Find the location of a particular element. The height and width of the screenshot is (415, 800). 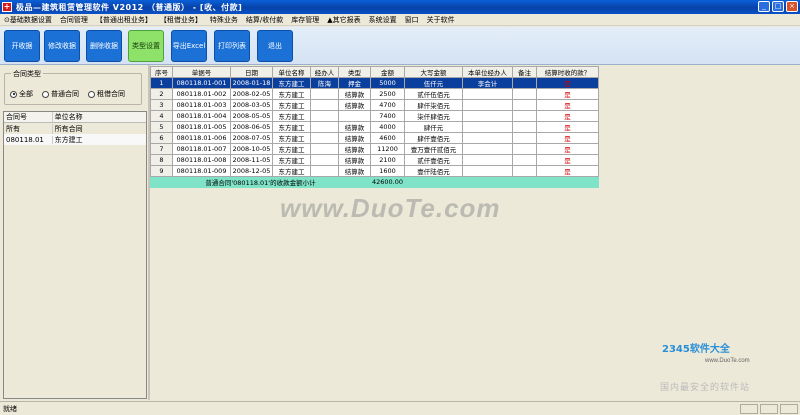

radio-borrow: 租借合同 is located at coordinates (106, 94).